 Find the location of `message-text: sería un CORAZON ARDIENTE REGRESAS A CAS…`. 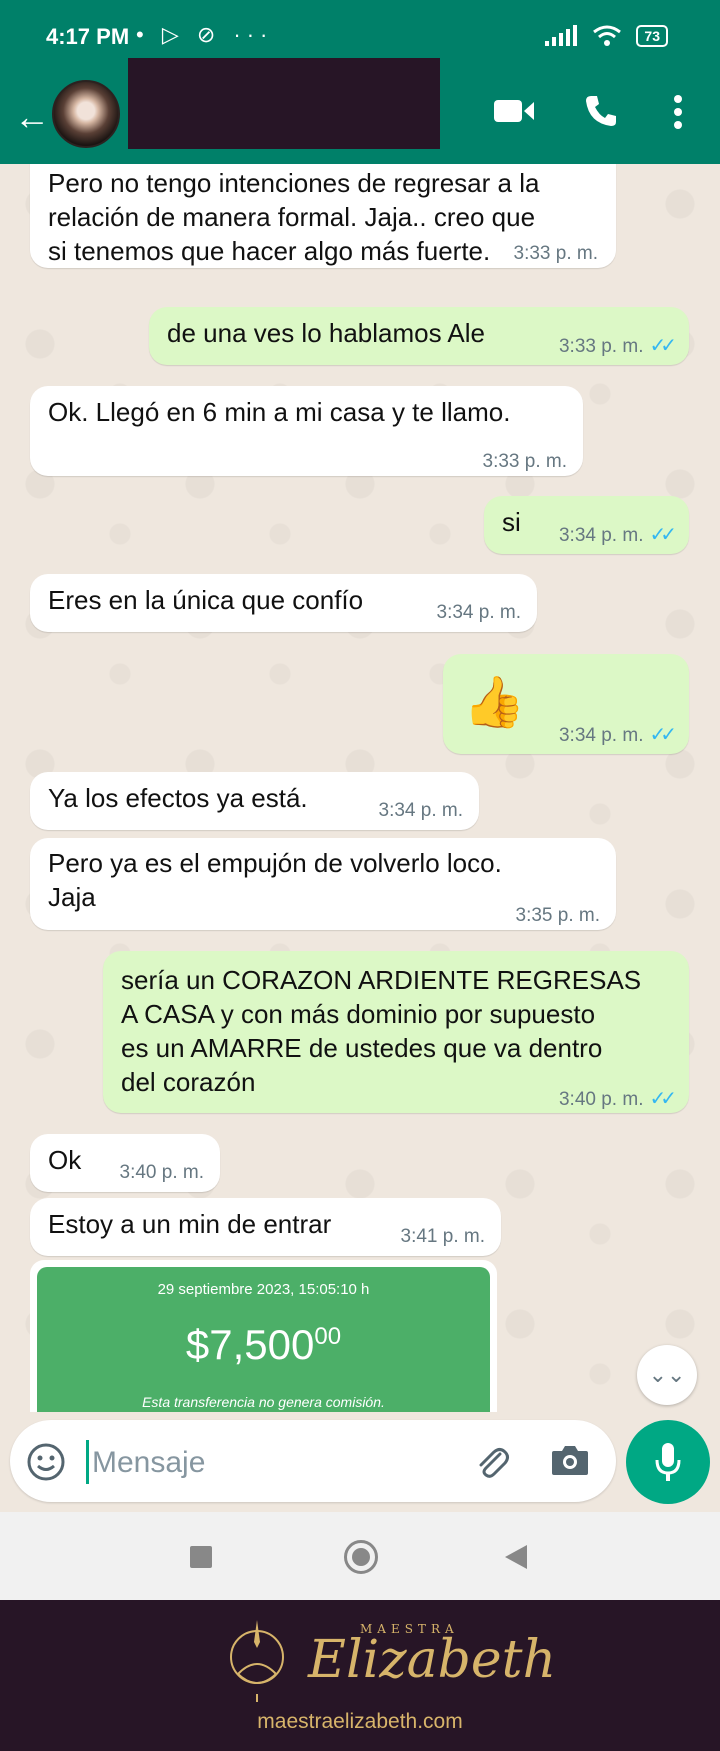

message-text: sería un CORAZON ARDIENTE REGRESAS A CAS… is located at coordinates (381, 1031).